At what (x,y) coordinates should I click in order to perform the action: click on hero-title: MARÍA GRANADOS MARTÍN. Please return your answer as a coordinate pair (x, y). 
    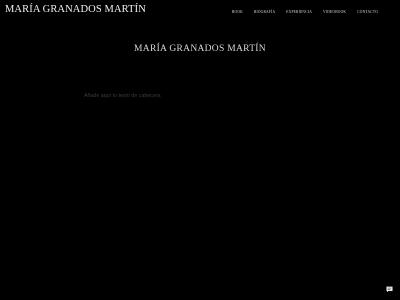
    Looking at the image, I should click on (200, 49).